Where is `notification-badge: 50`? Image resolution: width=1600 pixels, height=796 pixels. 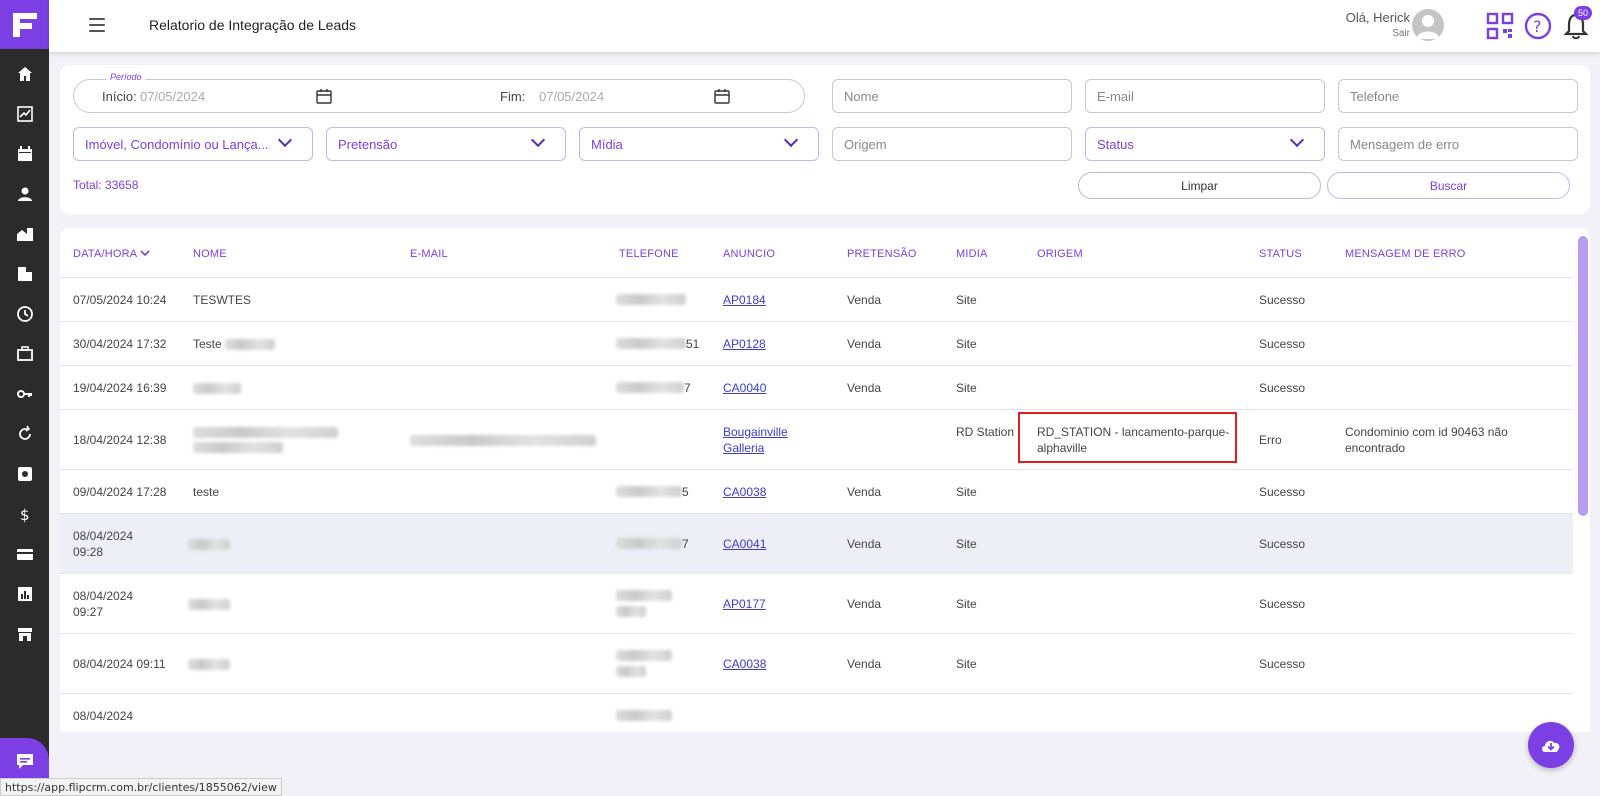
notification-badge: 50 is located at coordinates (1582, 13).